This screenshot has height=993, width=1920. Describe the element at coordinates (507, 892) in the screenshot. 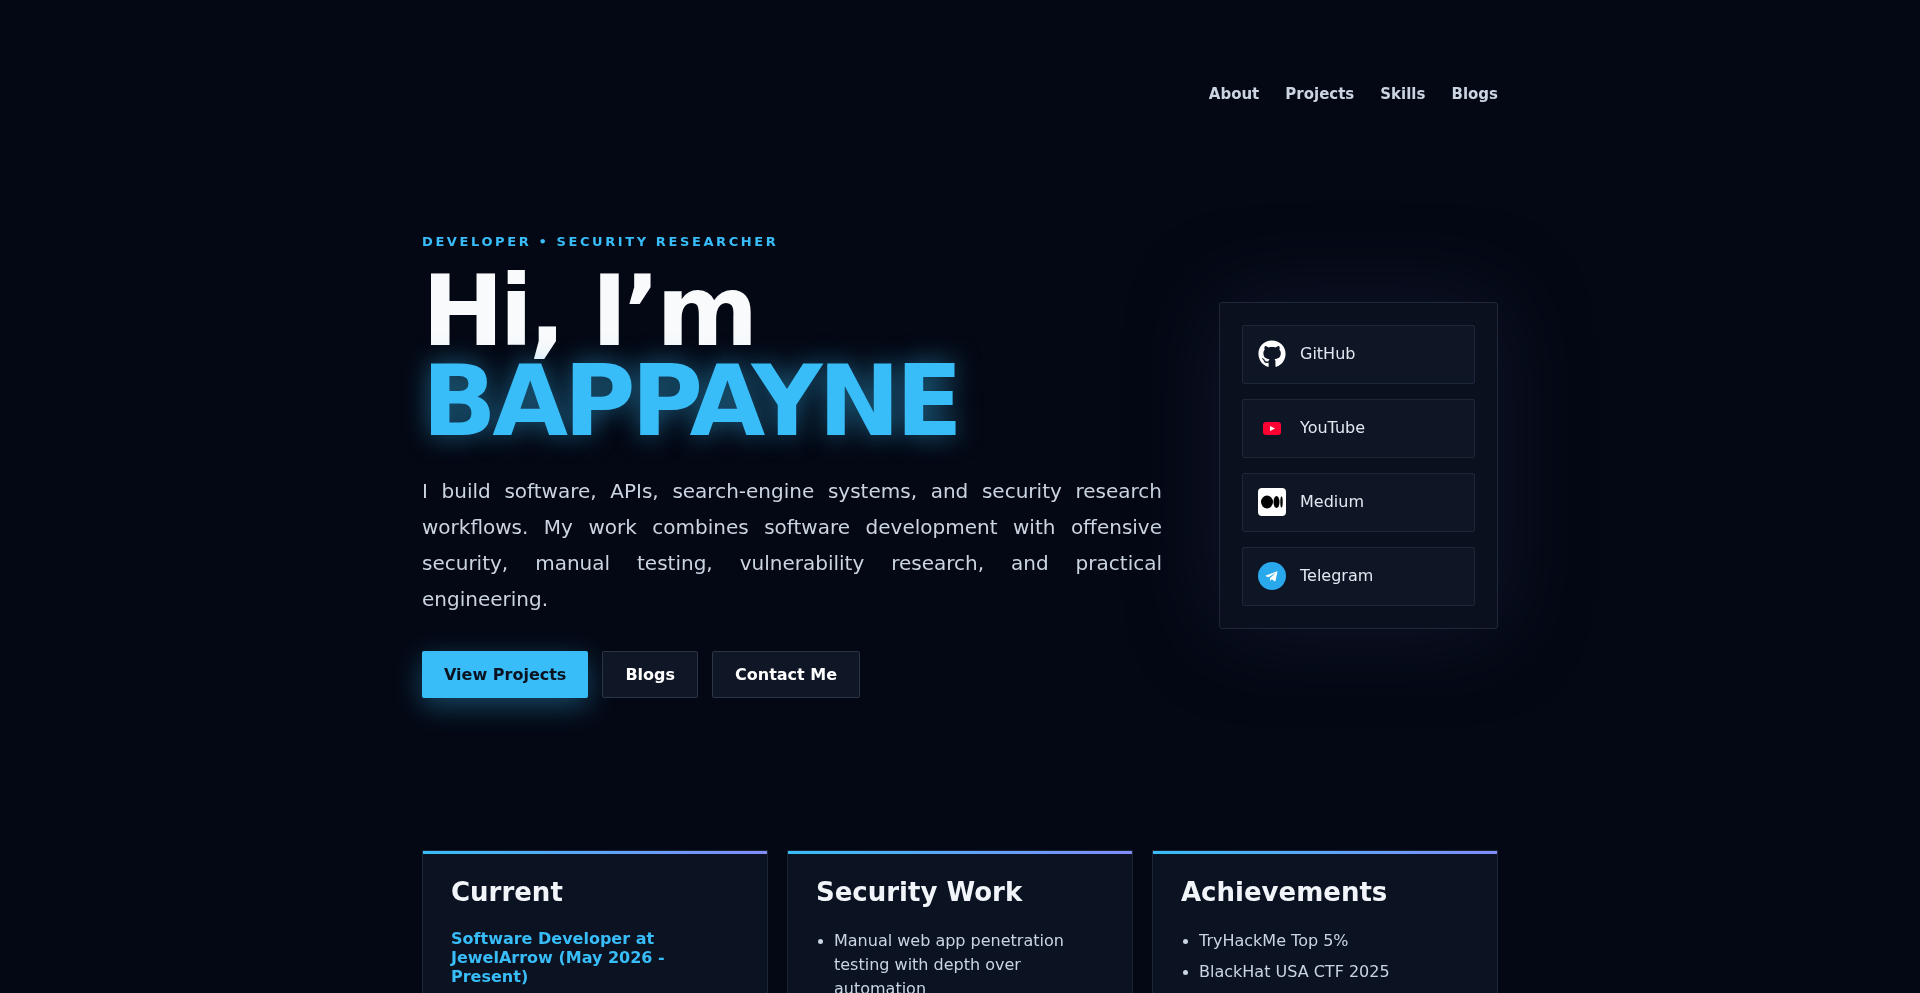

I see `card-title: Current` at that location.